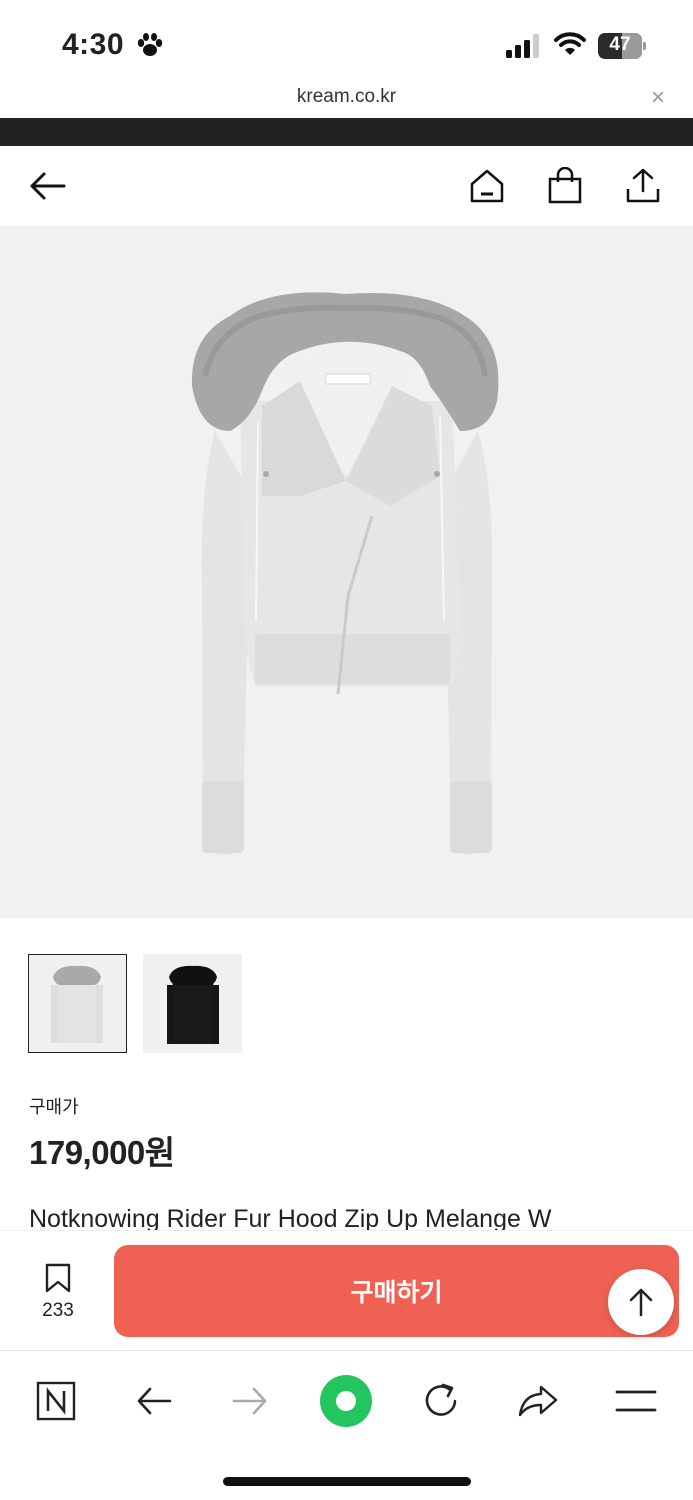 The image size is (693, 1500). What do you see at coordinates (54, 1107) in the screenshot?
I see `price-label: 구매가` at bounding box center [54, 1107].